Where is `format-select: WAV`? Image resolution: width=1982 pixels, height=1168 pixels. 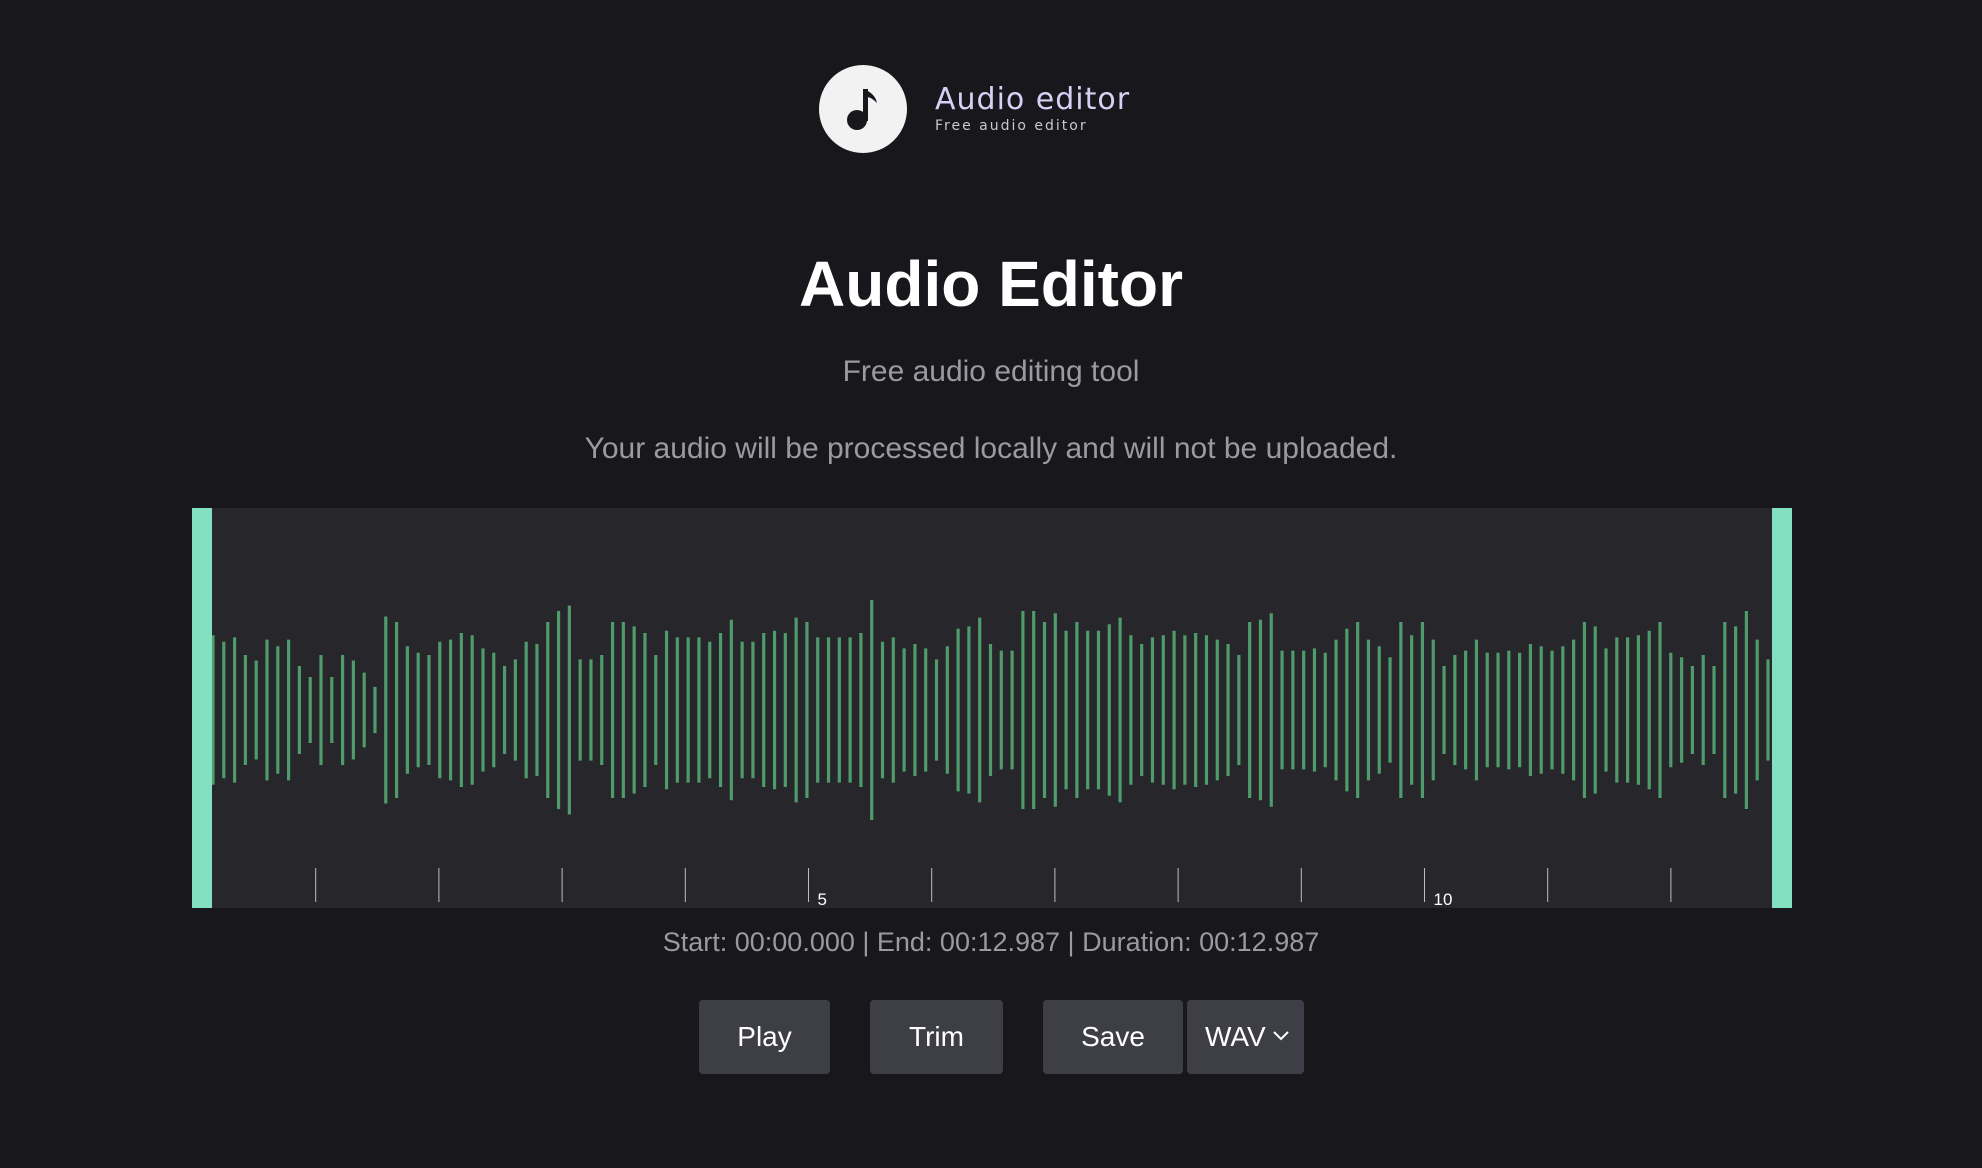
format-select: WAV is located at coordinates (1245, 1037).